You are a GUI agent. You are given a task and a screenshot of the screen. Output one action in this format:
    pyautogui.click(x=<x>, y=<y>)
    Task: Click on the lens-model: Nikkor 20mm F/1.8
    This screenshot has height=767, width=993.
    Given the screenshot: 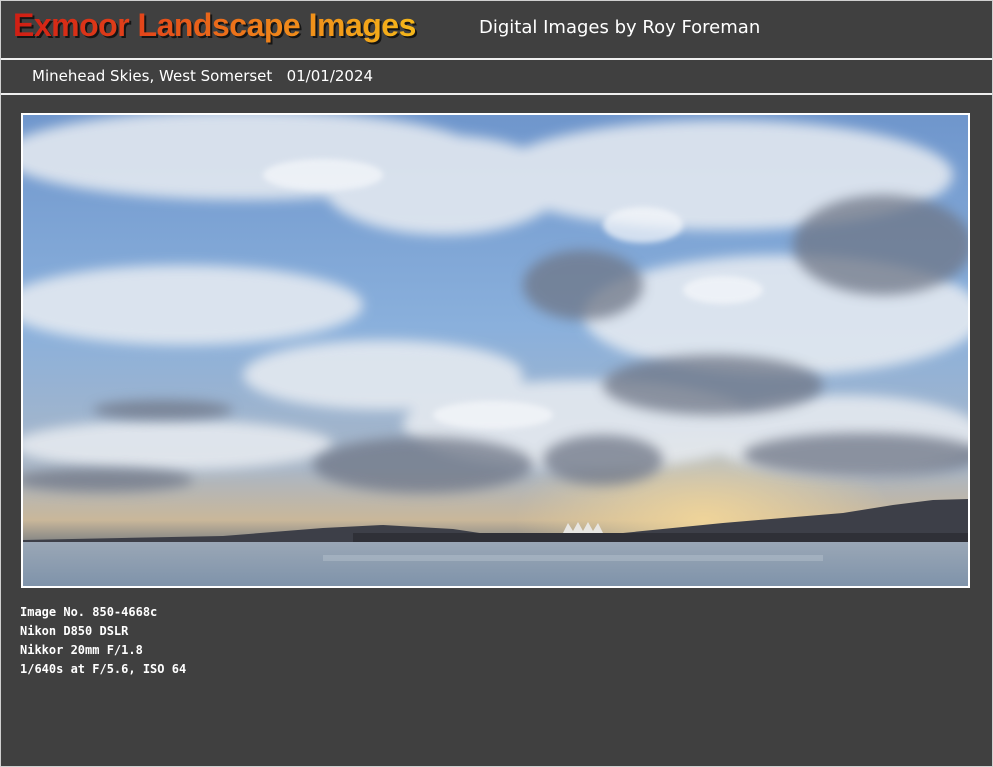 What is the action you would take?
    pyautogui.click(x=81, y=650)
    